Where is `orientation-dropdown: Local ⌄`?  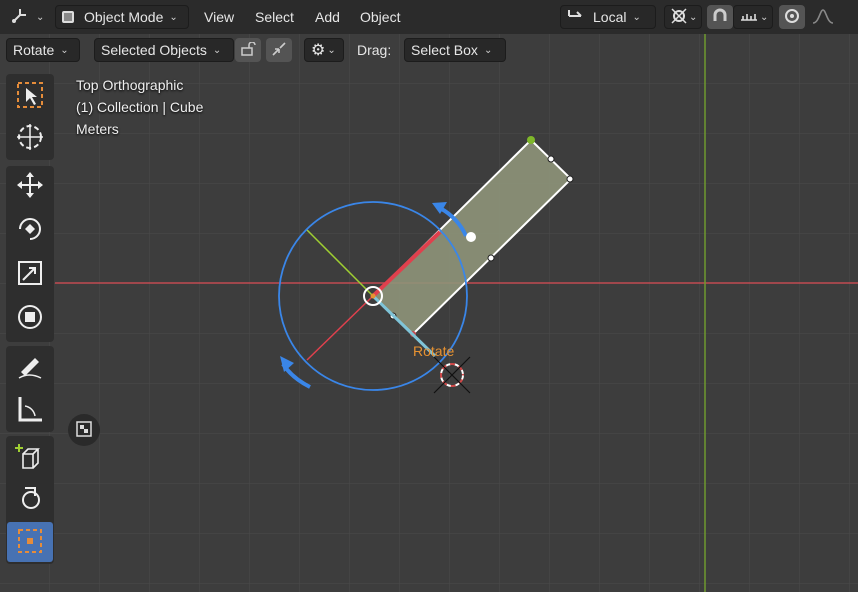 orientation-dropdown: Local ⌄ is located at coordinates (608, 17).